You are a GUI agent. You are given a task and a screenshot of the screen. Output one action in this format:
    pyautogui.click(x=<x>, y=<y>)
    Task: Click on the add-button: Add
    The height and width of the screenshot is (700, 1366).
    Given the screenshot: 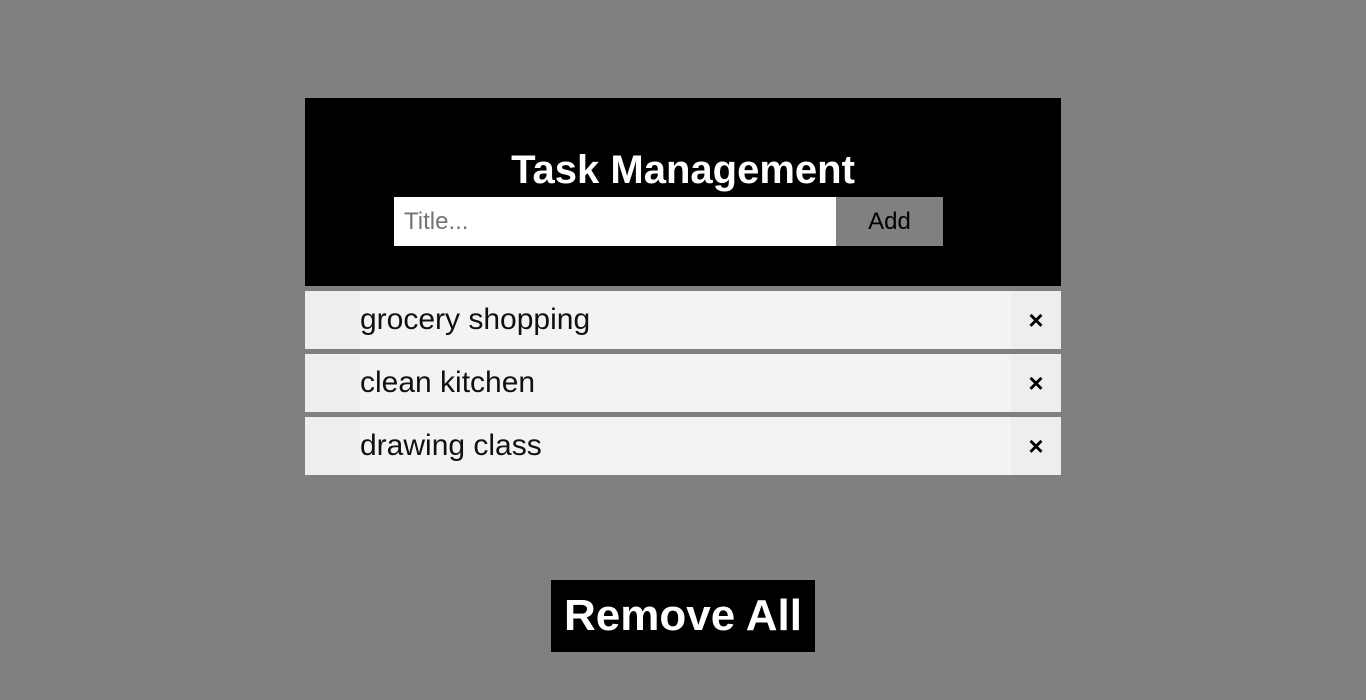 What is the action you would take?
    pyautogui.click(x=889, y=221)
    